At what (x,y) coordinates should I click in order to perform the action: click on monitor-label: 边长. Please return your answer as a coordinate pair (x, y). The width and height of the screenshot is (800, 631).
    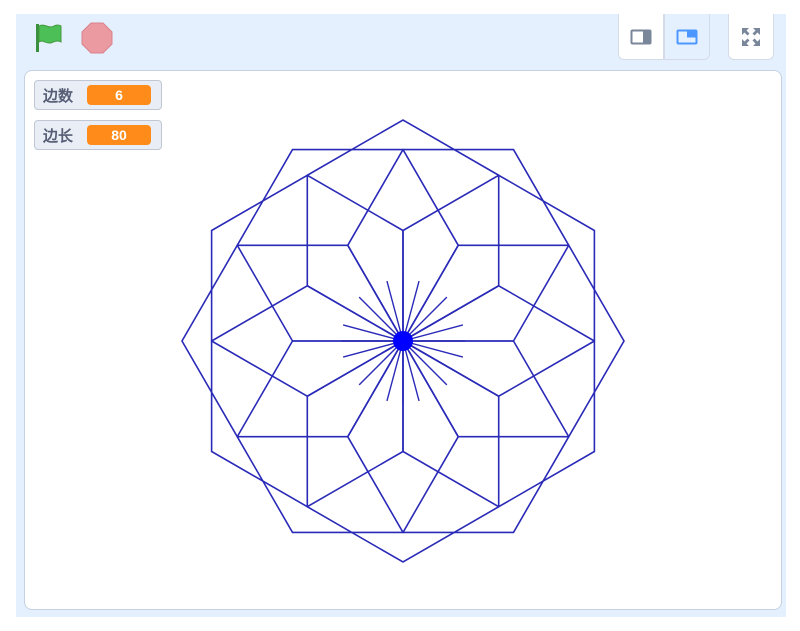
    Looking at the image, I should click on (58, 136).